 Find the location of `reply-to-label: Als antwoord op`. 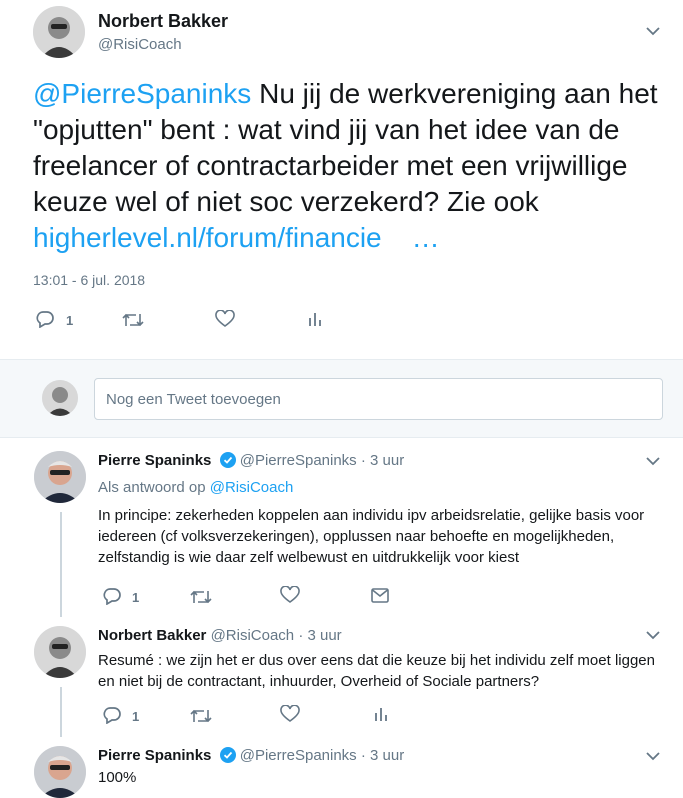

reply-to-label: Als antwoord op is located at coordinates (154, 487).